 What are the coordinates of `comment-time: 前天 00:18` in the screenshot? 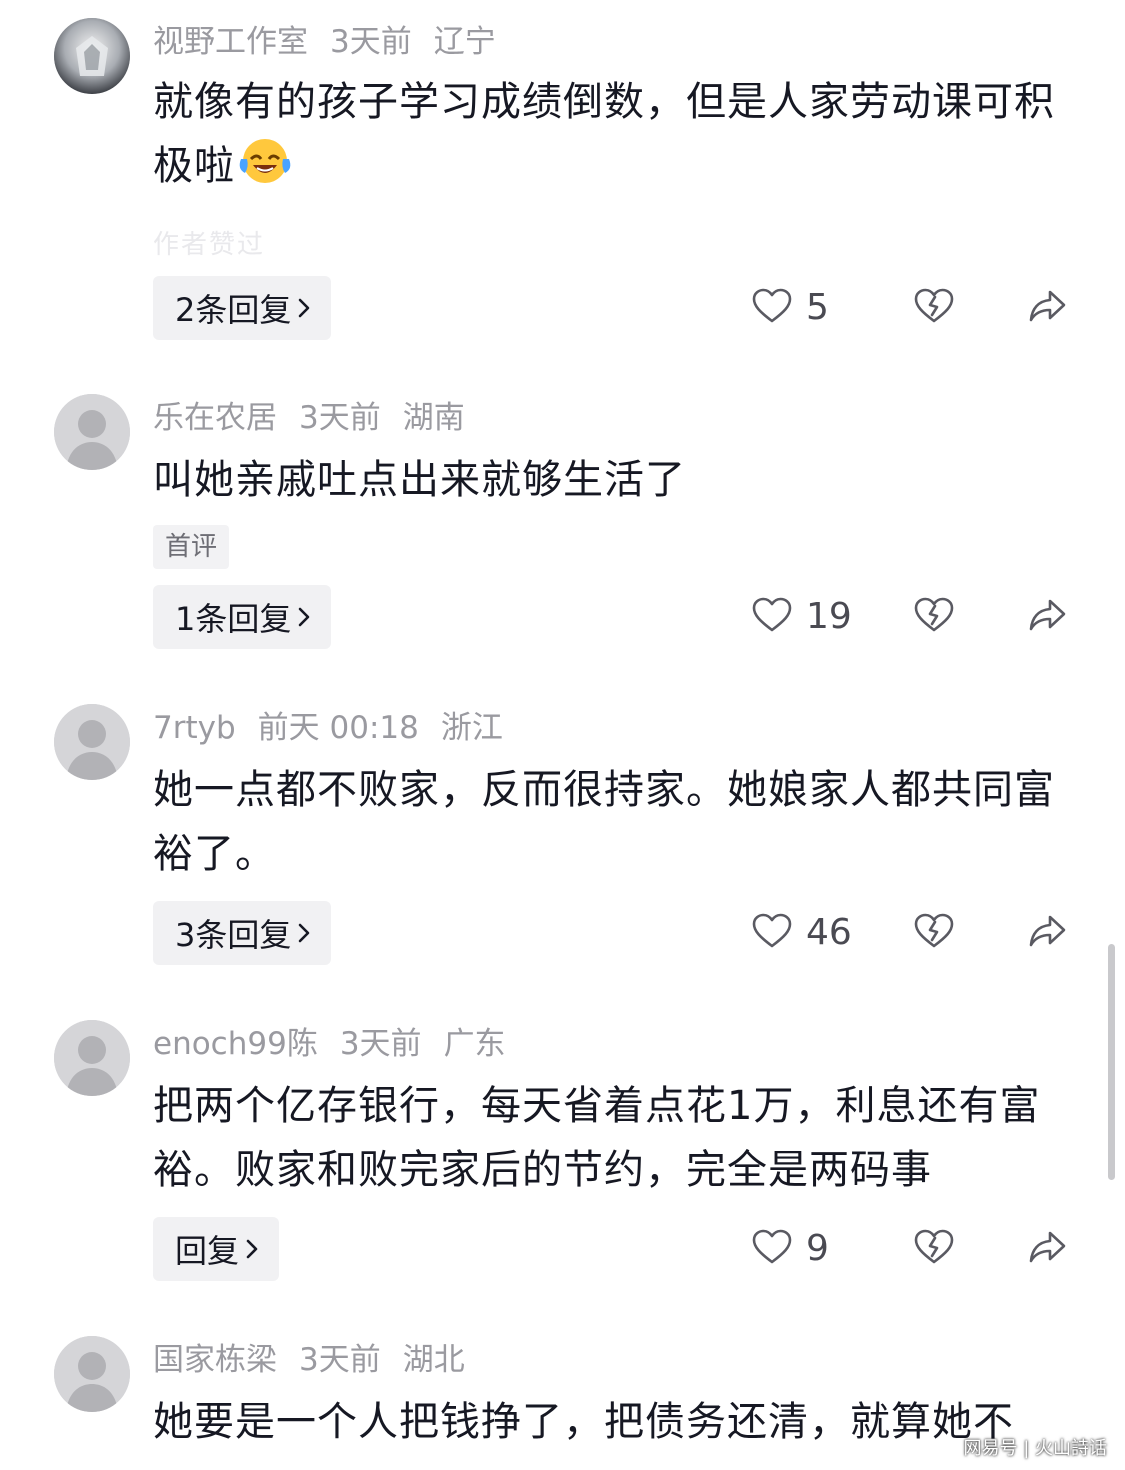 It's located at (338, 728).